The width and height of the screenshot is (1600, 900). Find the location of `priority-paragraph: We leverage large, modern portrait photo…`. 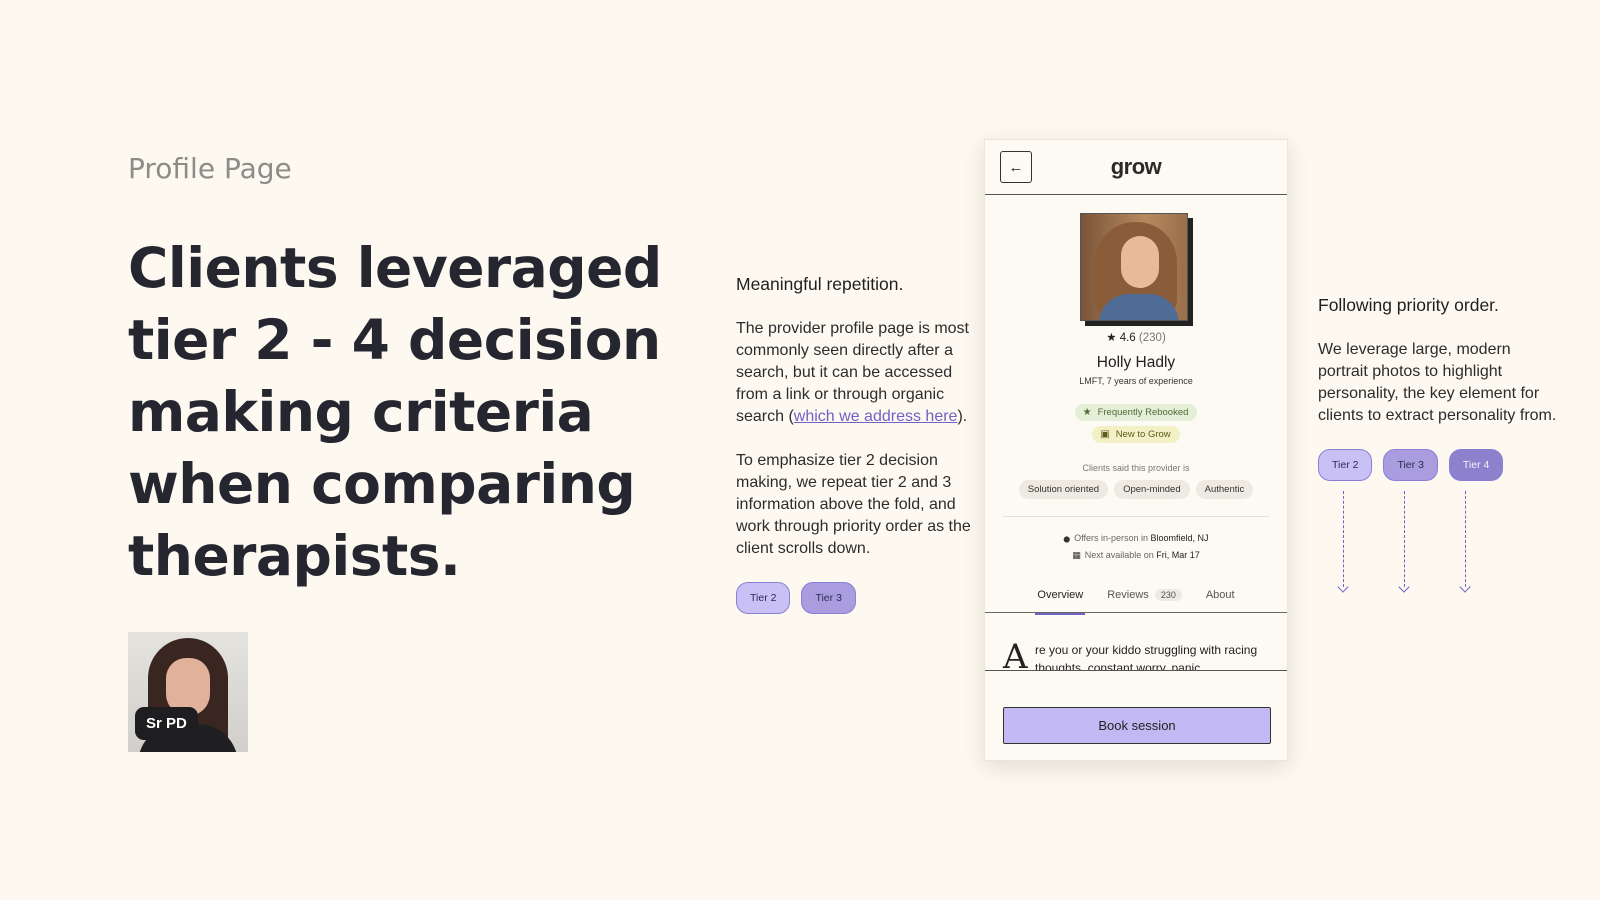

priority-paragraph: We leverage large, modern portrait photo… is located at coordinates (1437, 382).